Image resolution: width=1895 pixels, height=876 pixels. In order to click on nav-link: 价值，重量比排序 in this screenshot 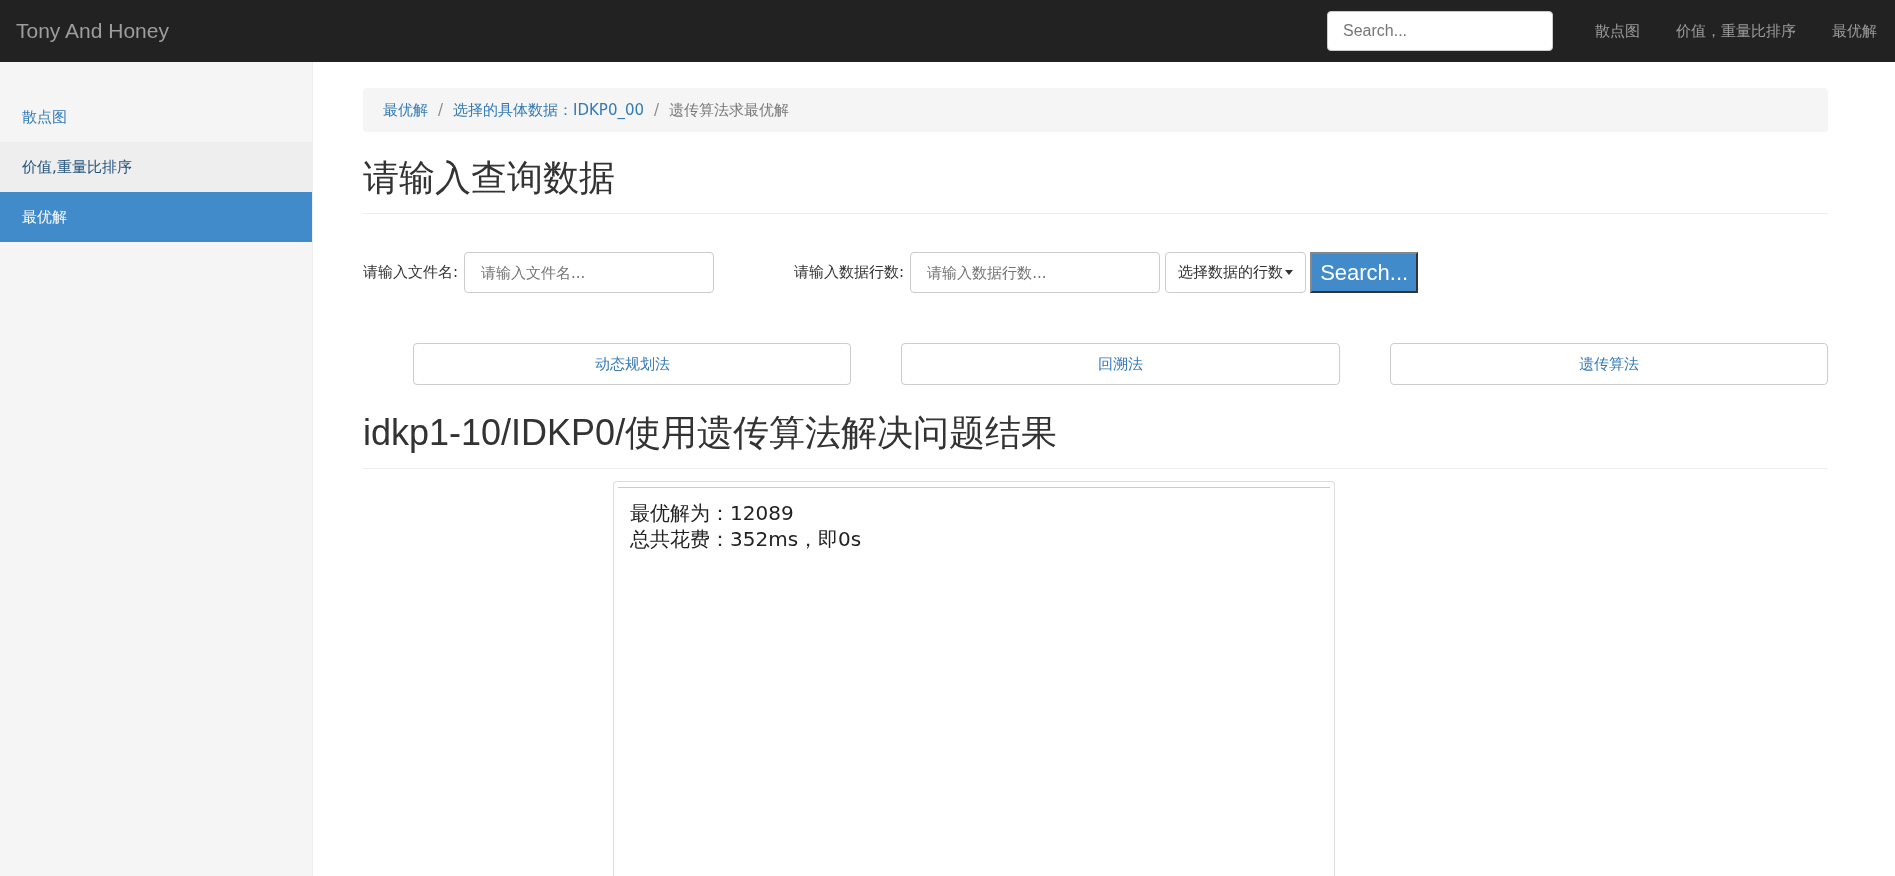, I will do `click(1736, 31)`.